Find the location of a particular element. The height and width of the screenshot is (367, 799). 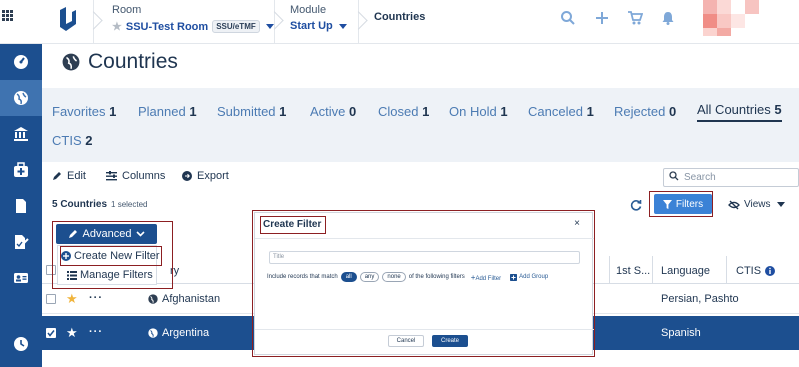

language-cell: Spanish is located at coordinates (681, 333).